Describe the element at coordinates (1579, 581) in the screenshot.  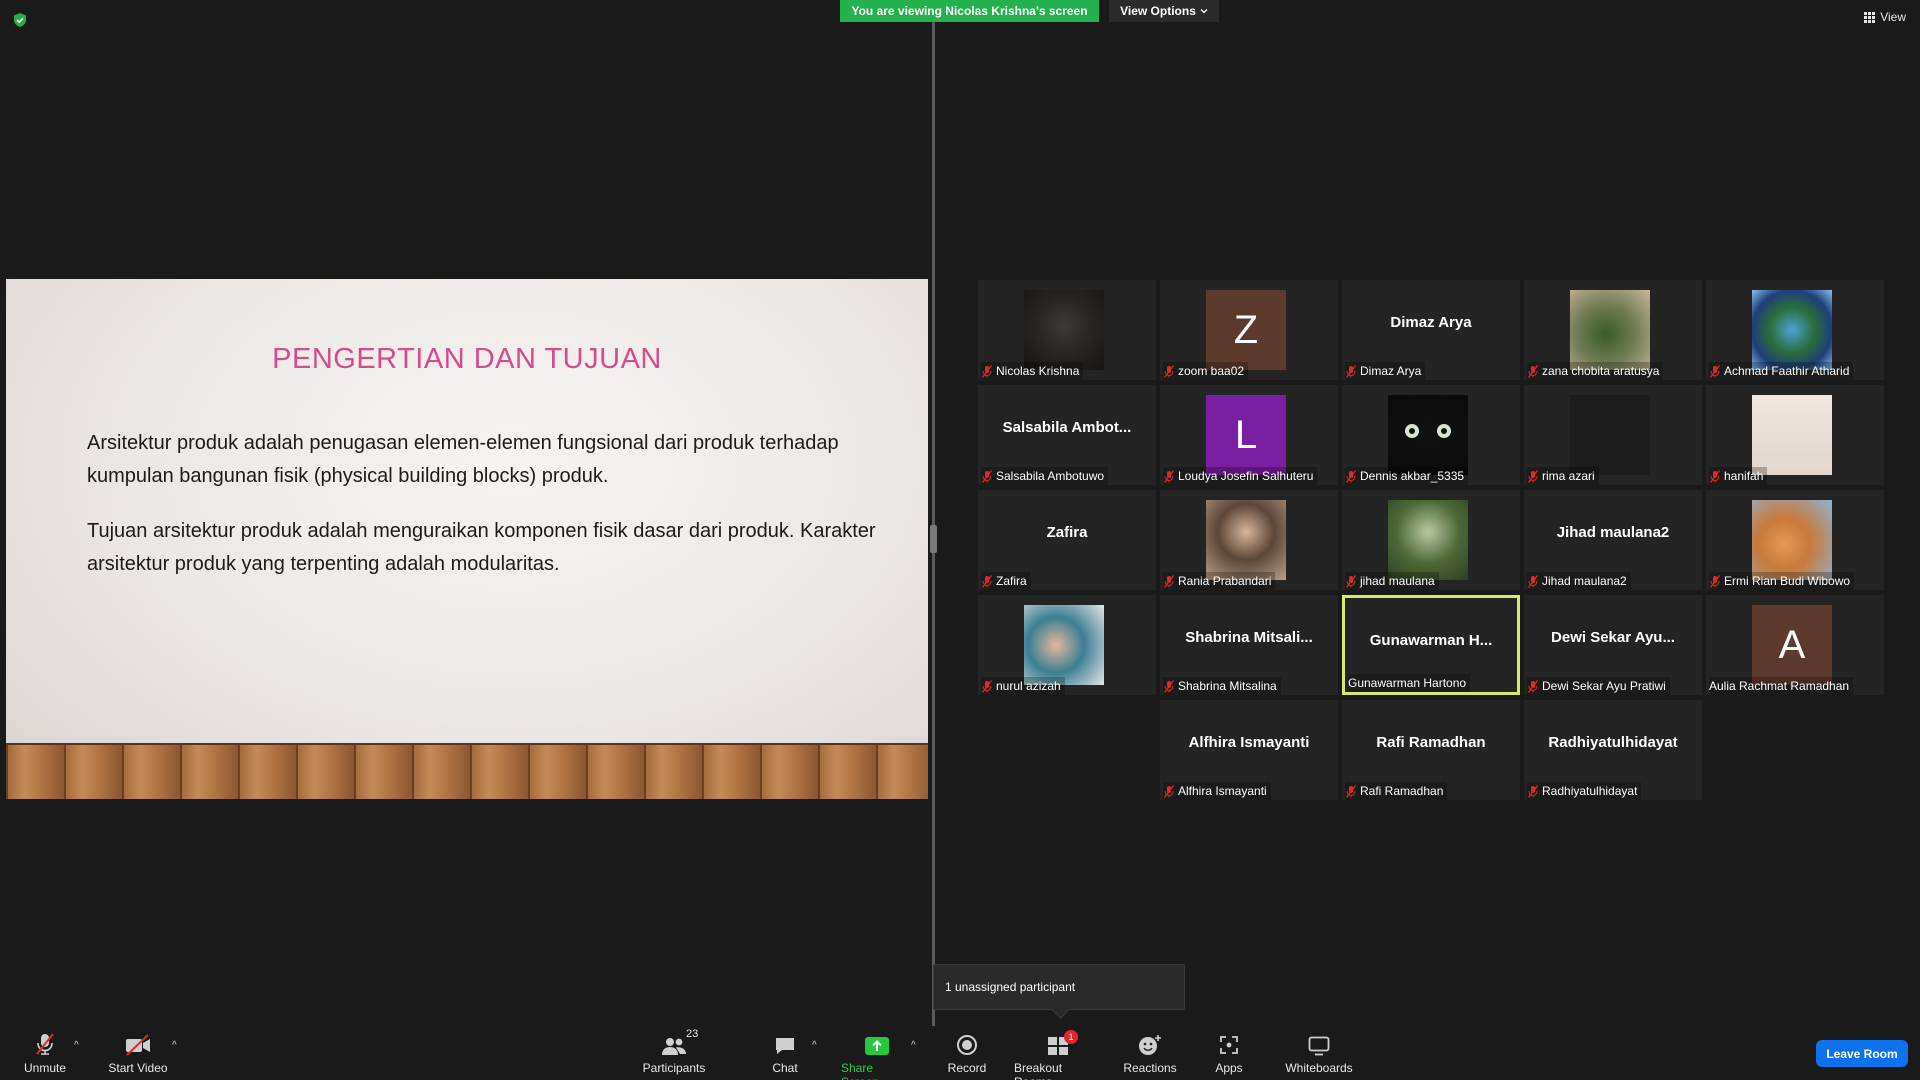
I see `participant-caption: Jihad maulana2` at that location.